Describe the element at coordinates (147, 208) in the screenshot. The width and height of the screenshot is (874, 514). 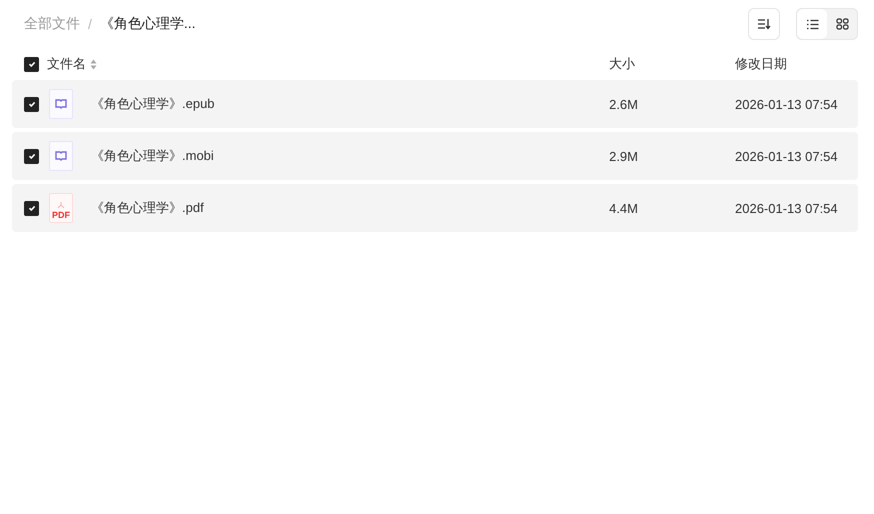
I see `file-name: 《角色心理学》.pdf` at that location.